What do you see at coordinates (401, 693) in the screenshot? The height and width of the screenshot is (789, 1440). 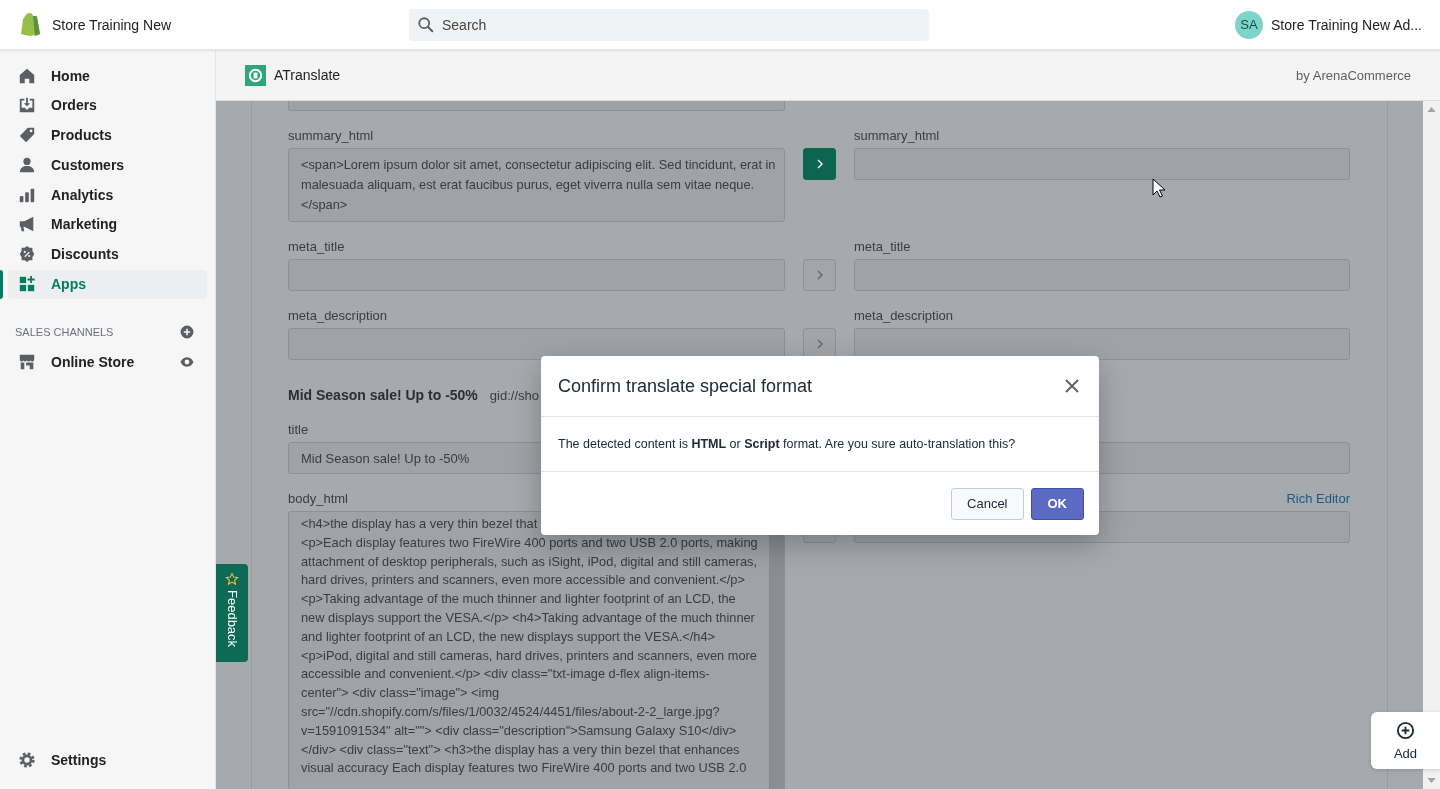 I see `code-line: center"> <div class="image"> <img` at bounding box center [401, 693].